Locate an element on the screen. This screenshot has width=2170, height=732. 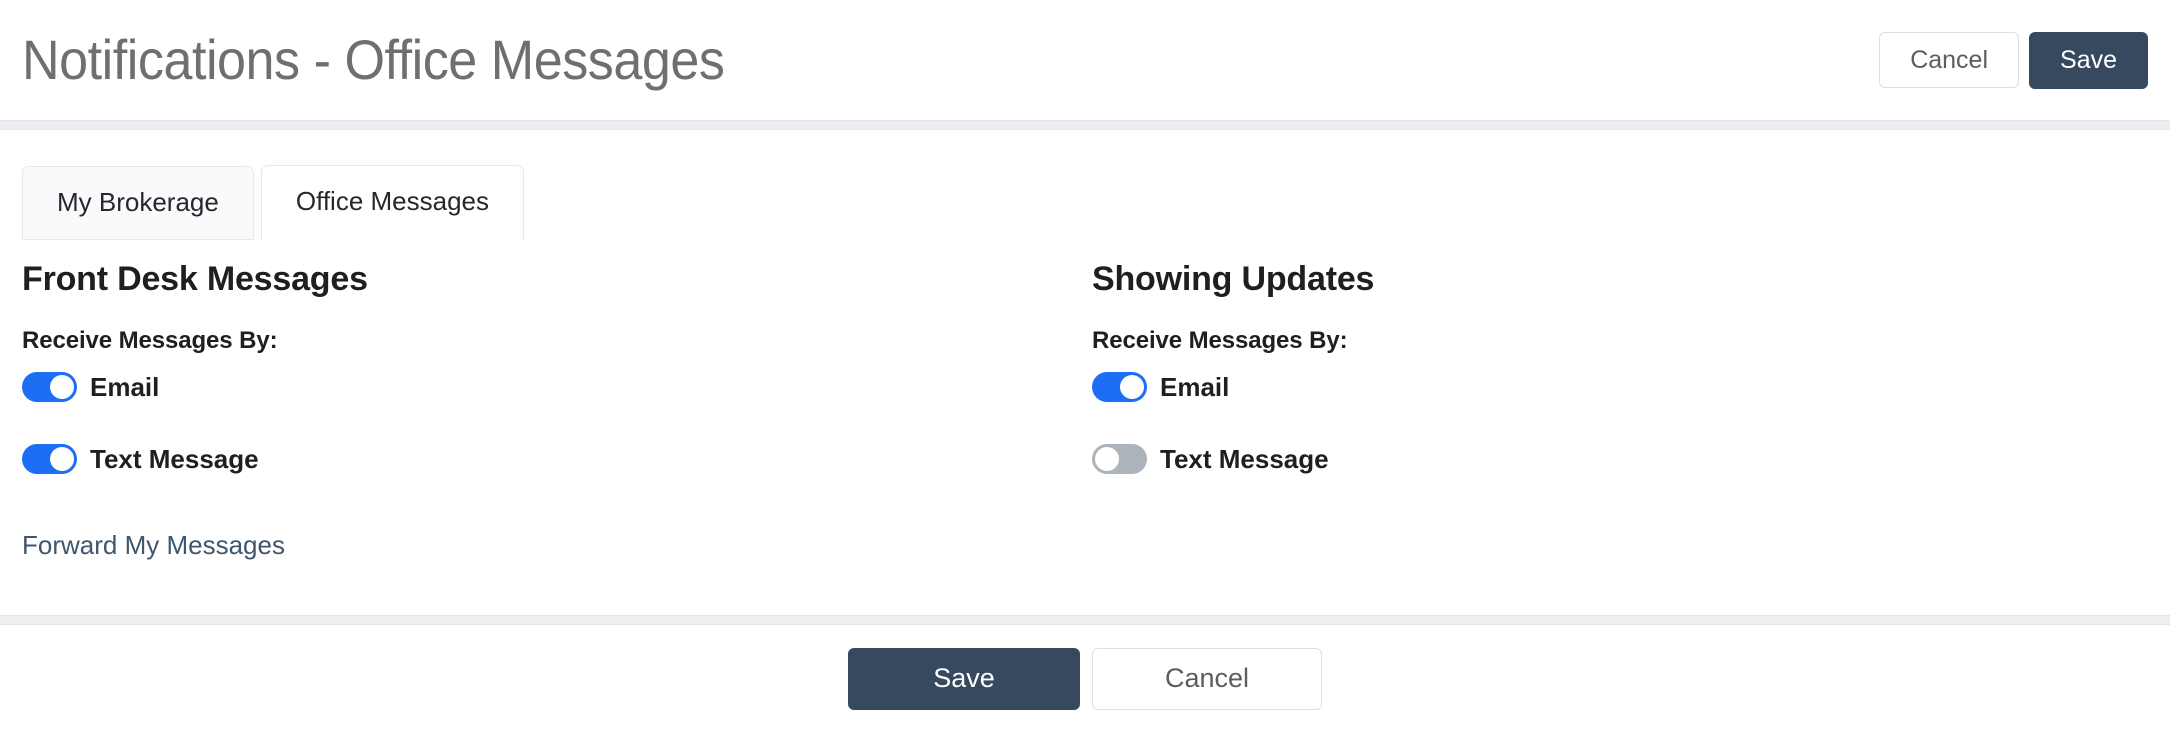
front-desk-email-label: Email is located at coordinates (125, 387).